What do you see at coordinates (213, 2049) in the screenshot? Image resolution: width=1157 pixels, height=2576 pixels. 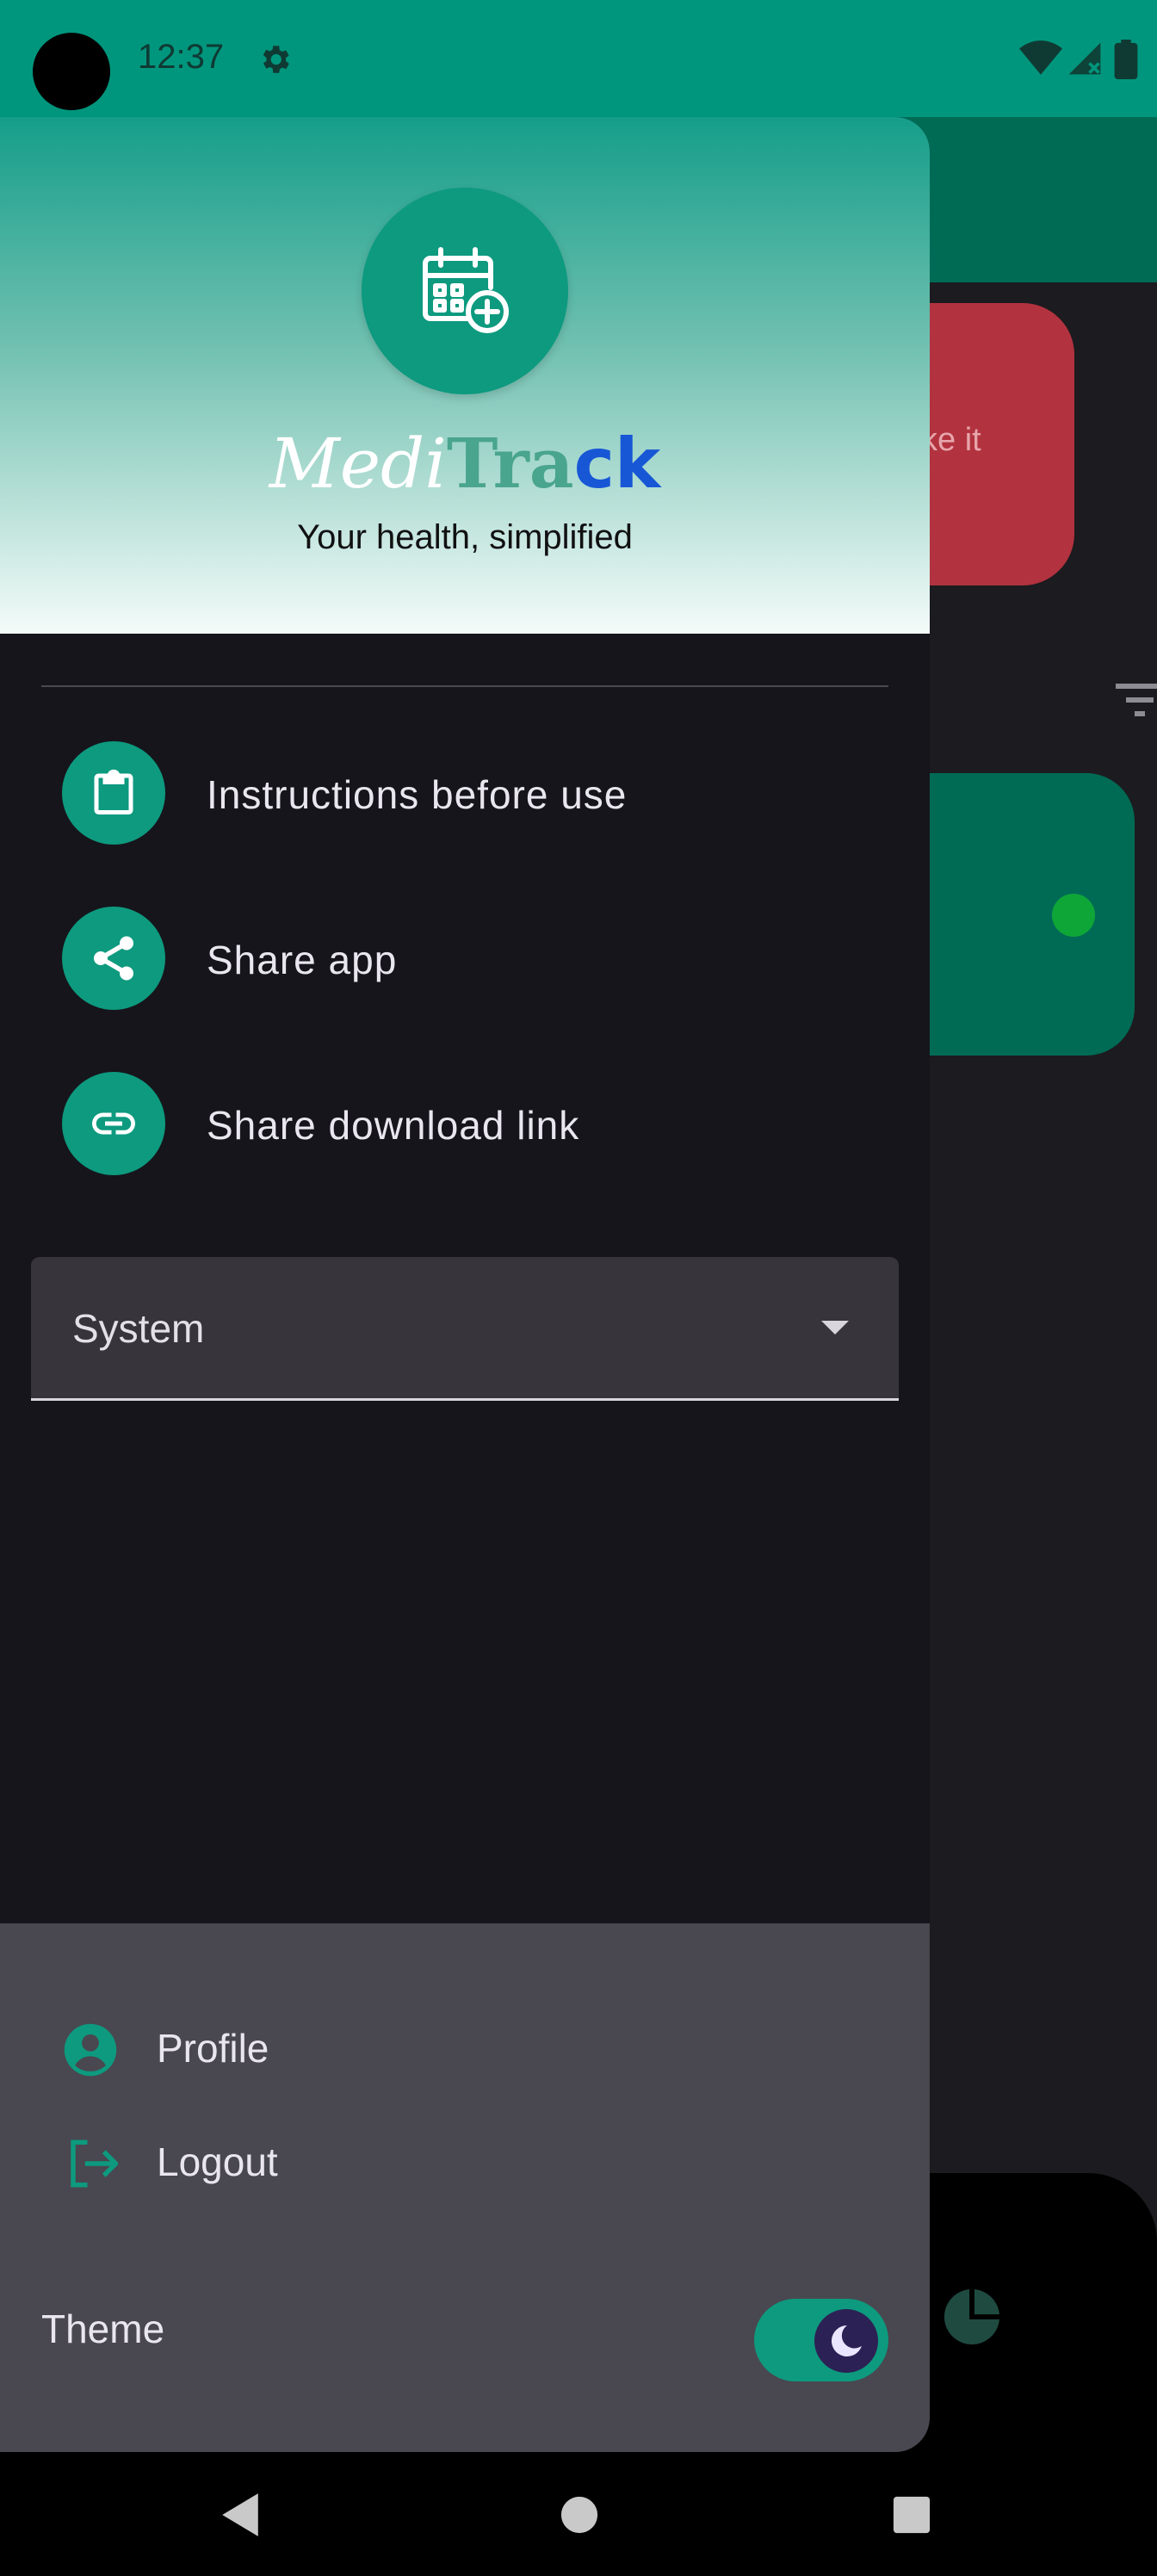 I see `footer-item-label: Profile` at bounding box center [213, 2049].